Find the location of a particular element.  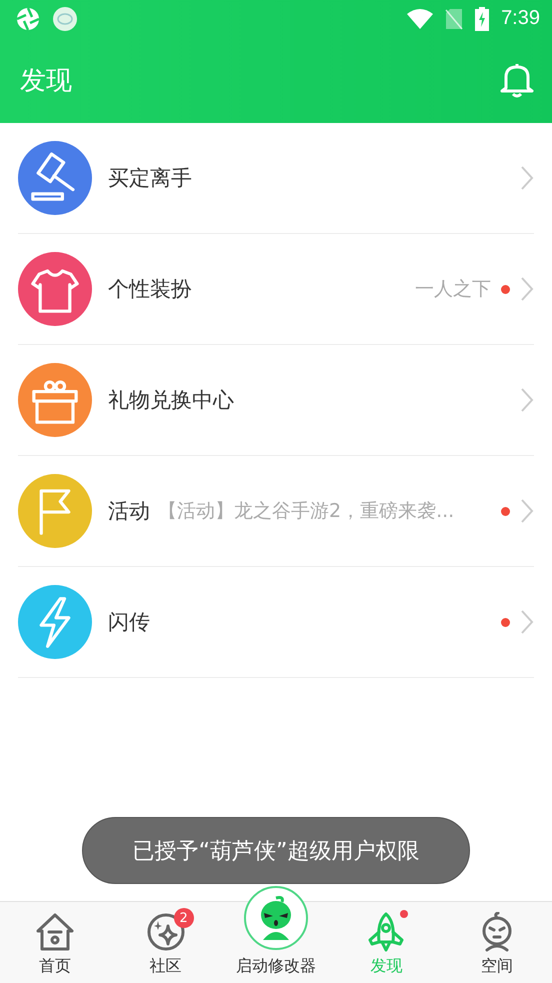

menu-title: 闪传 is located at coordinates (129, 622).